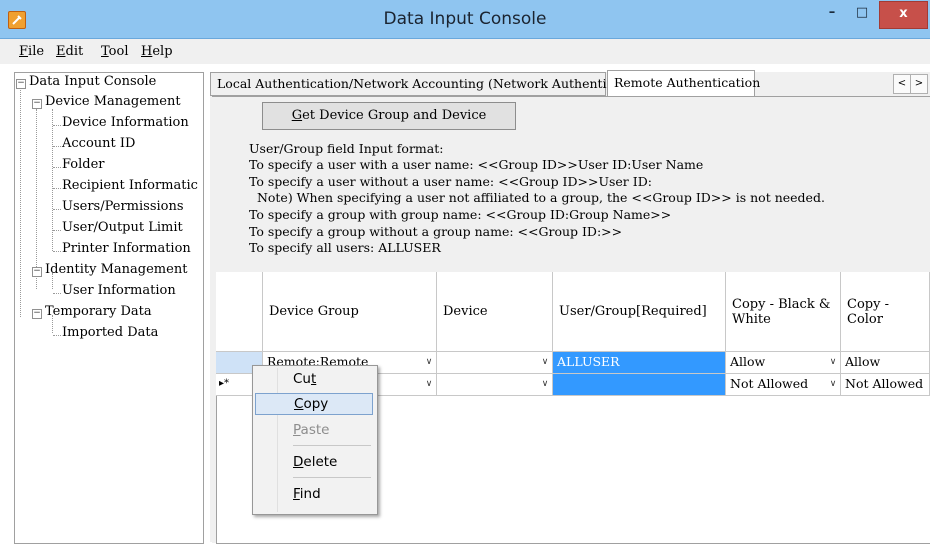 This screenshot has width=930, height=544. What do you see at coordinates (114, 51) in the screenshot?
I see `menu-tool: Tool` at bounding box center [114, 51].